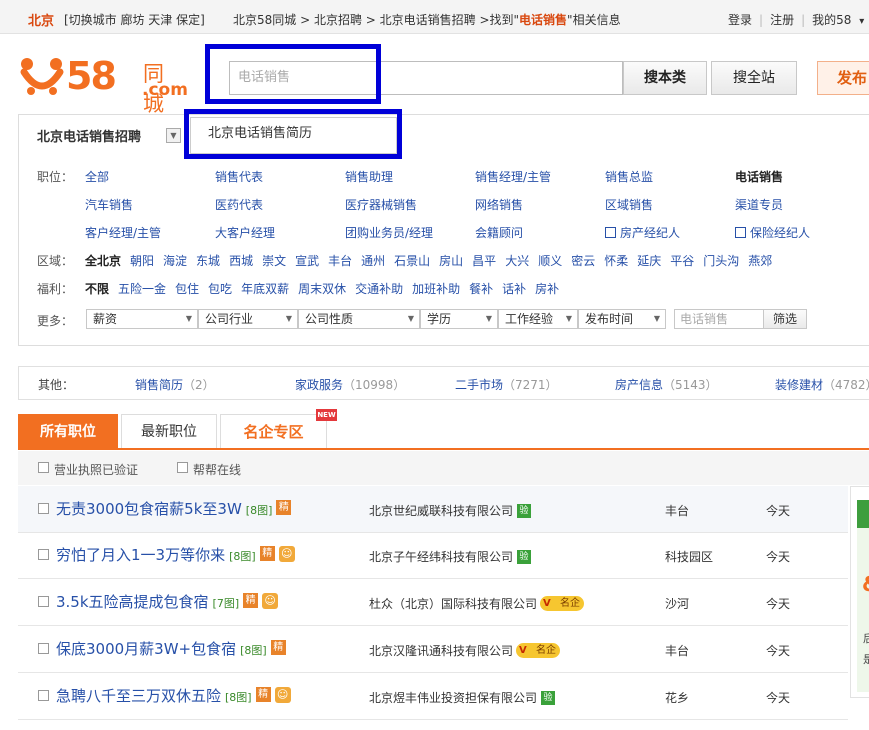 The height and width of the screenshot is (730, 869). What do you see at coordinates (389, 232) in the screenshot?
I see `position-link: 团购业务员/经理` at bounding box center [389, 232].